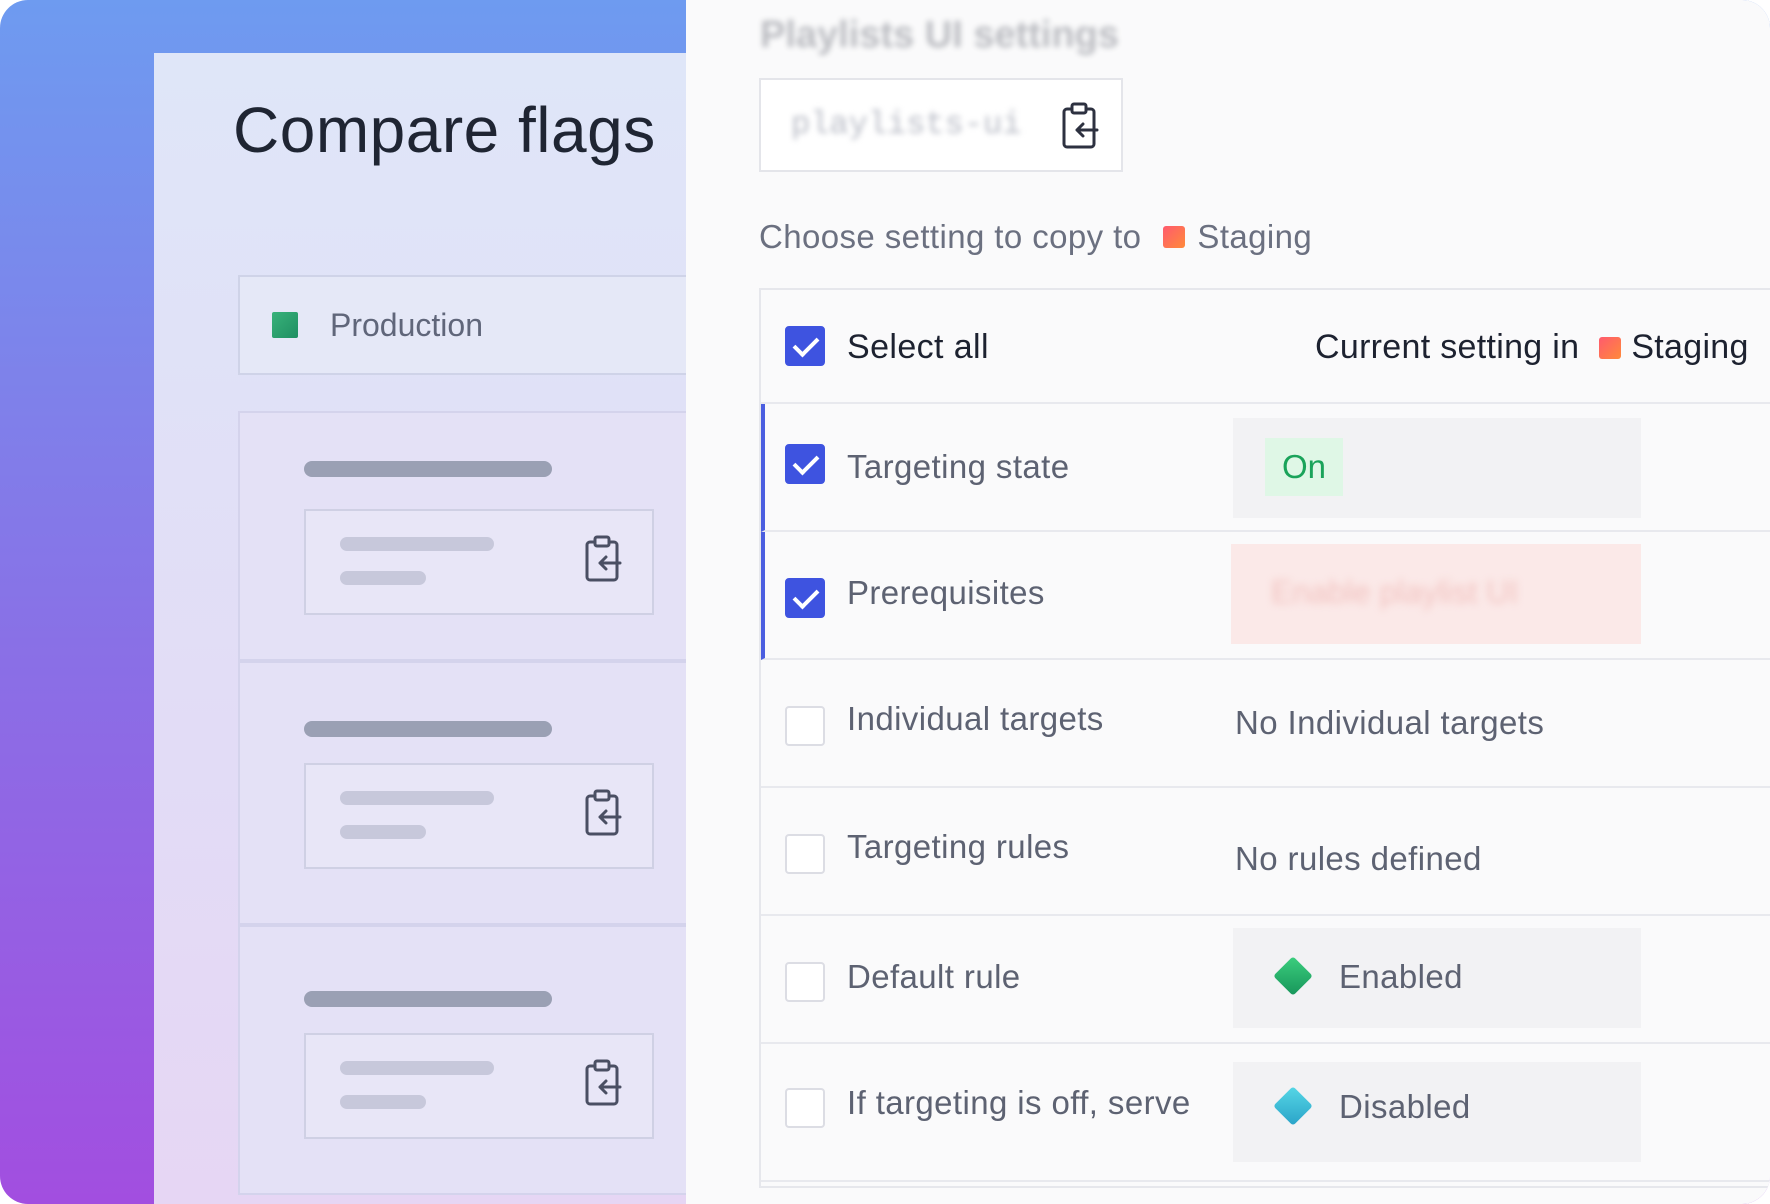  Describe the element at coordinates (946, 592) in the screenshot. I see `row-label: Prerequisites` at that location.